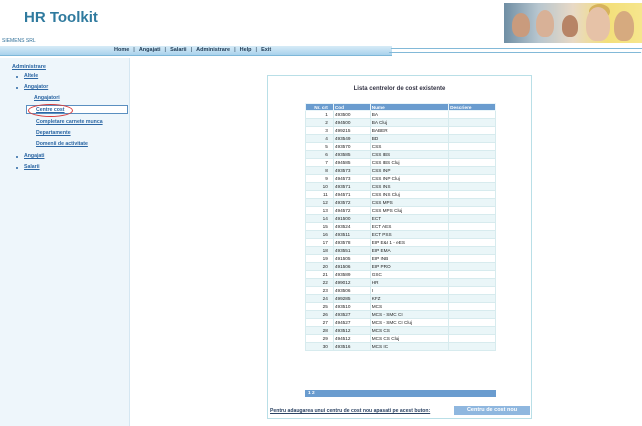 This screenshot has height=426, width=642. Describe the element at coordinates (150, 50) in the screenshot. I see `menu-angajati: Angajati` at that location.